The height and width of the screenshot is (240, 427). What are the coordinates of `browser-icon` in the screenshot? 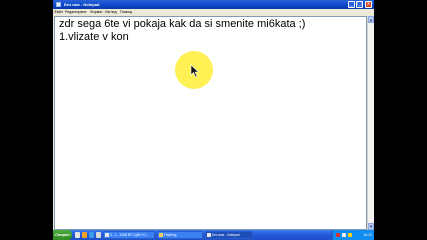 It's located at (91, 235).